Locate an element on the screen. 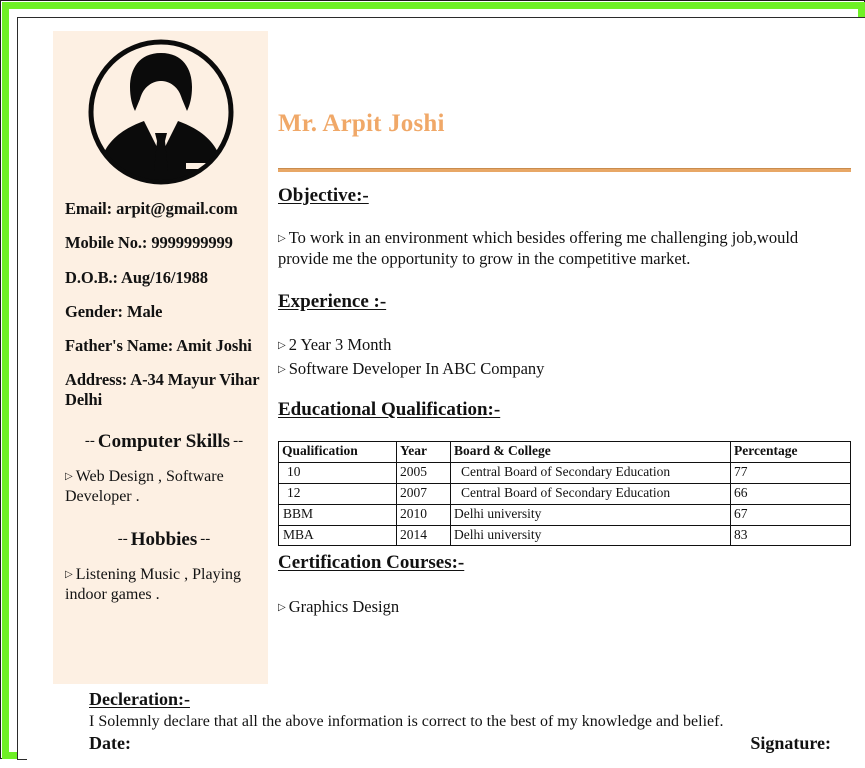 This screenshot has width=865, height=768. column-header-qualification: Qualification is located at coordinates (337, 452).